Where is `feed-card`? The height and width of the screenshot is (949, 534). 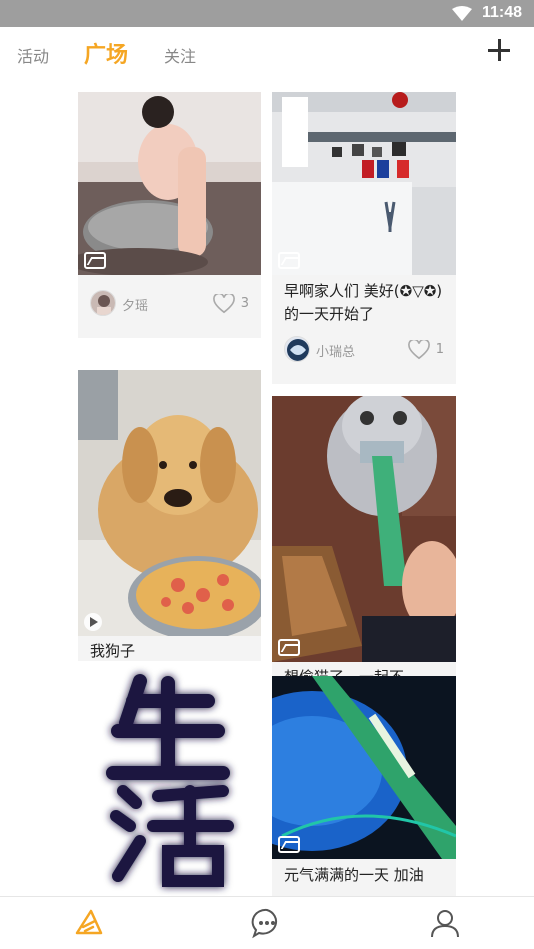
feed-card is located at coordinates (169, 778).